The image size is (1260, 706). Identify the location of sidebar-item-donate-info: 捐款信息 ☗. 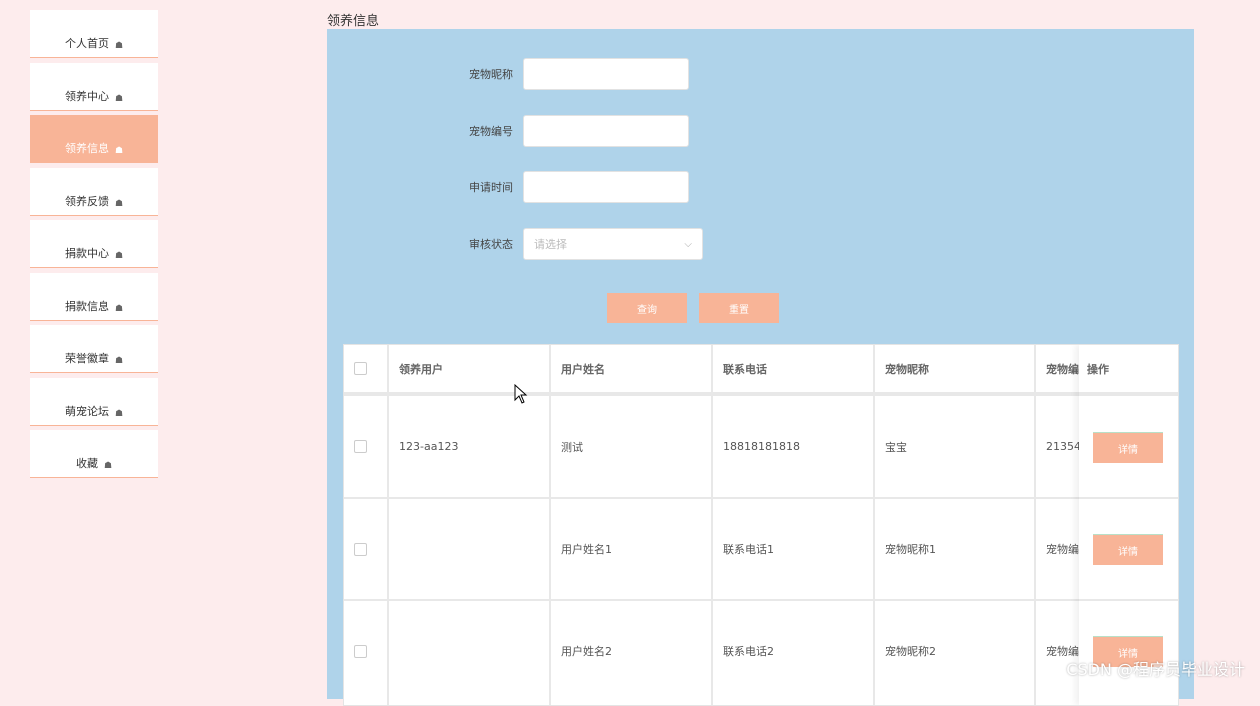
(94, 296).